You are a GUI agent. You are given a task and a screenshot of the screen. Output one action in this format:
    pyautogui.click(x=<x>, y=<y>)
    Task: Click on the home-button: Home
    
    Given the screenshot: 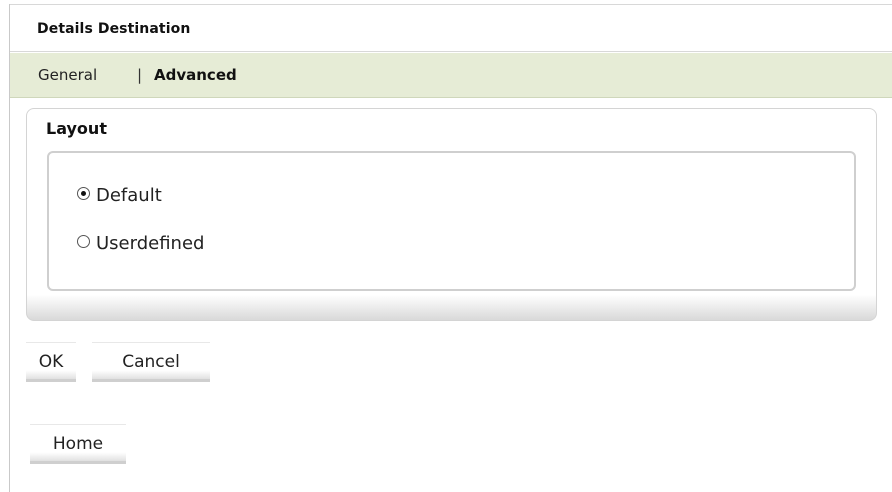 What is the action you would take?
    pyautogui.click(x=78, y=444)
    